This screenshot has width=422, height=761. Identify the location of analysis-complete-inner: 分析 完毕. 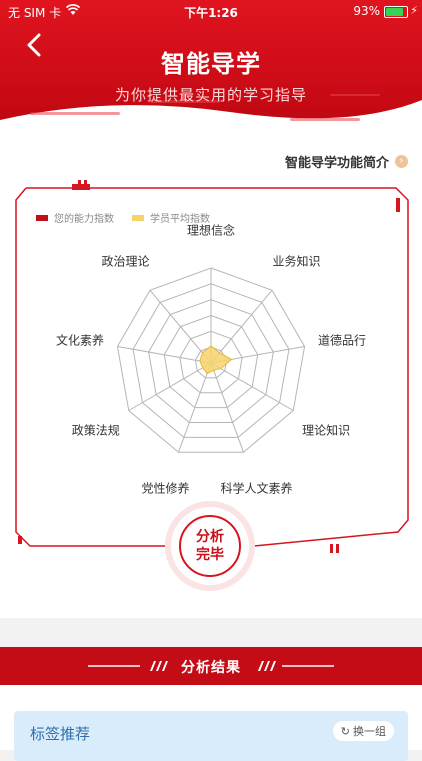
(210, 546).